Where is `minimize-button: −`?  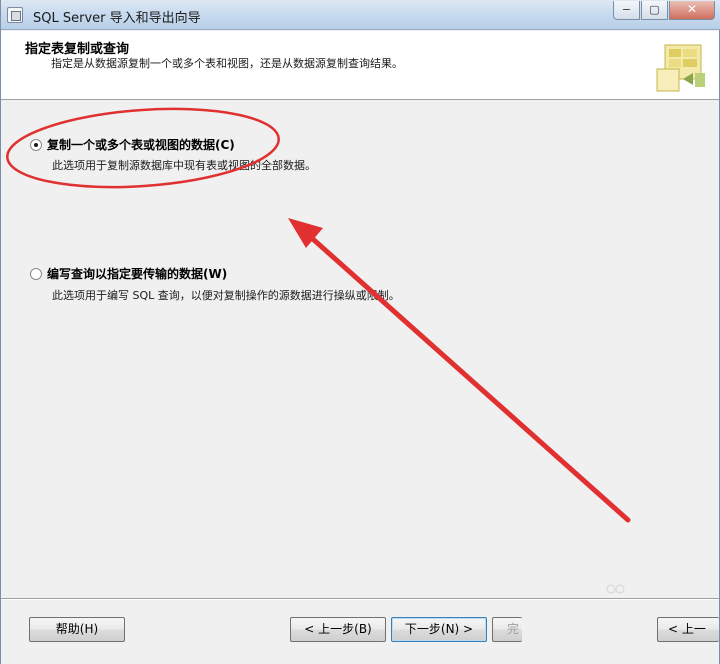
minimize-button: − is located at coordinates (626, 10).